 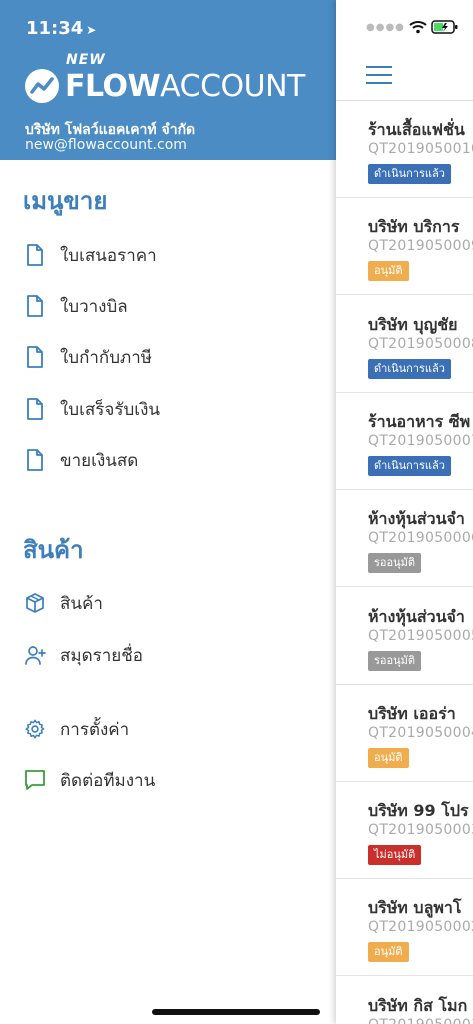 I want to click on menu-item-settings: การตั้งค่า, so click(x=76, y=729).